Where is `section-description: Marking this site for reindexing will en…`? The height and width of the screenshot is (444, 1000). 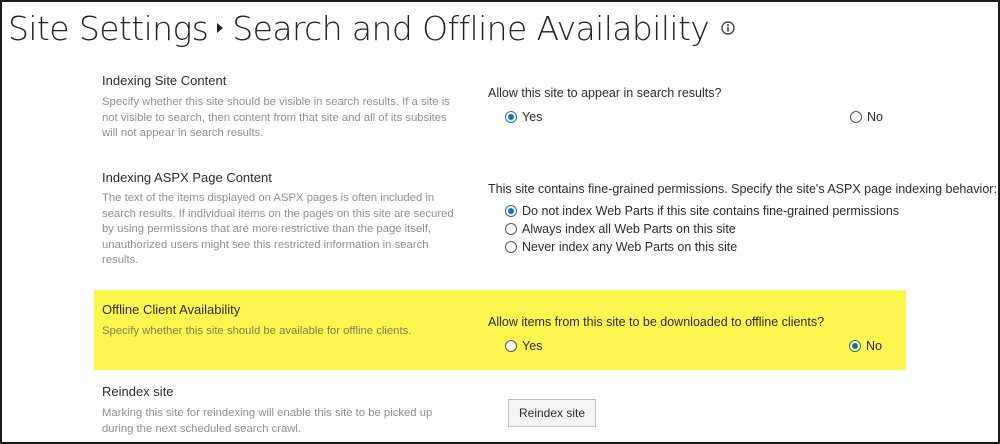
section-description: Marking this site for reindexing will en… is located at coordinates (267, 421).